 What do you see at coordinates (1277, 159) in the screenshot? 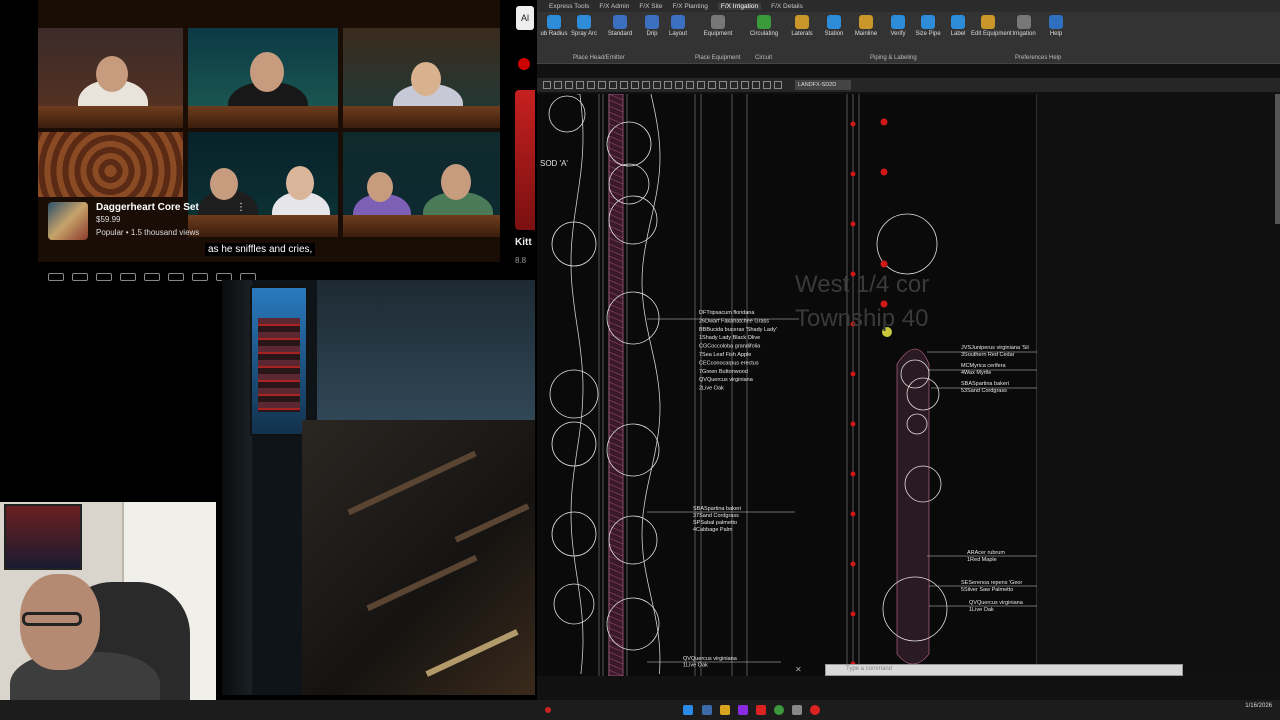
I see `scrollbar` at bounding box center [1277, 159].